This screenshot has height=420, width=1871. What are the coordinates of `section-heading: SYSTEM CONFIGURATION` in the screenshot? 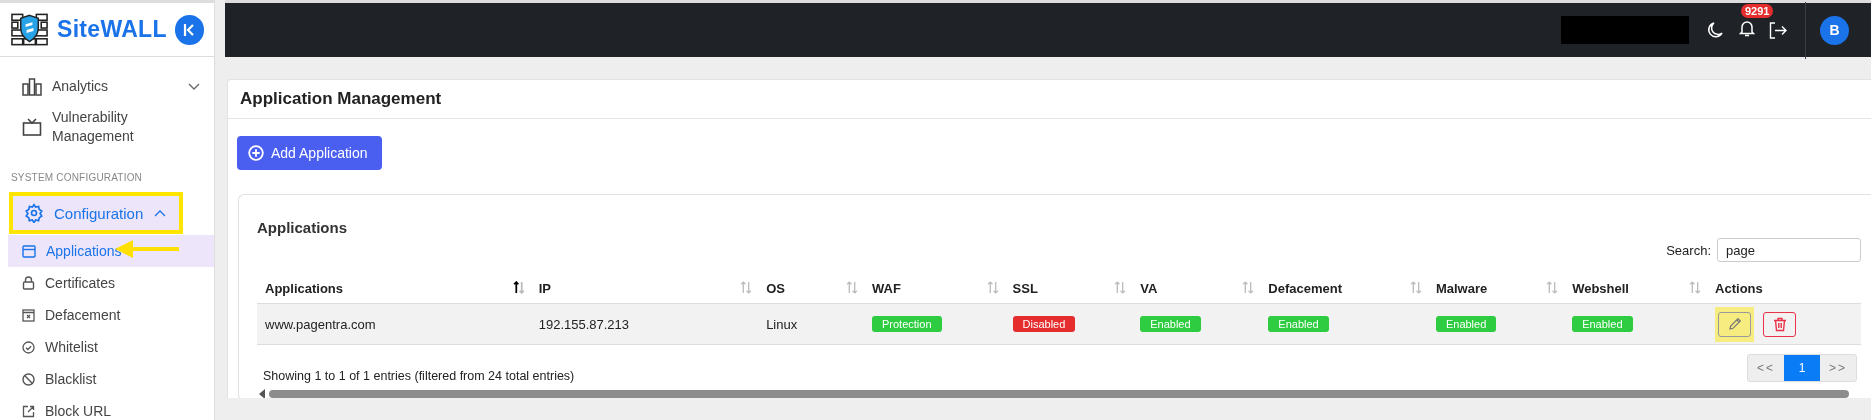 It's located at (77, 178).